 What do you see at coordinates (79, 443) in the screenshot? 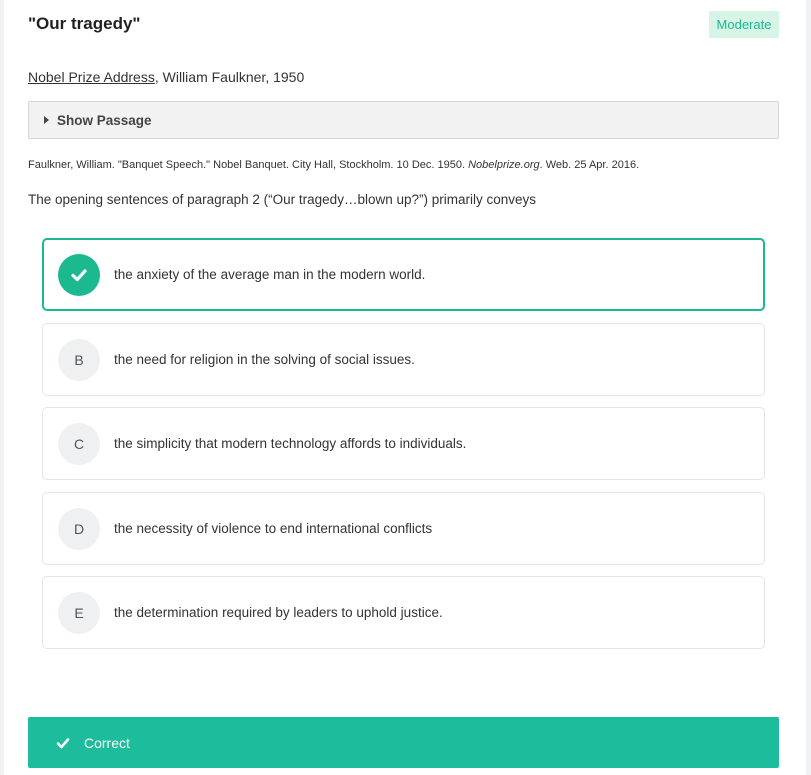
I see `choice-letter: C` at bounding box center [79, 443].